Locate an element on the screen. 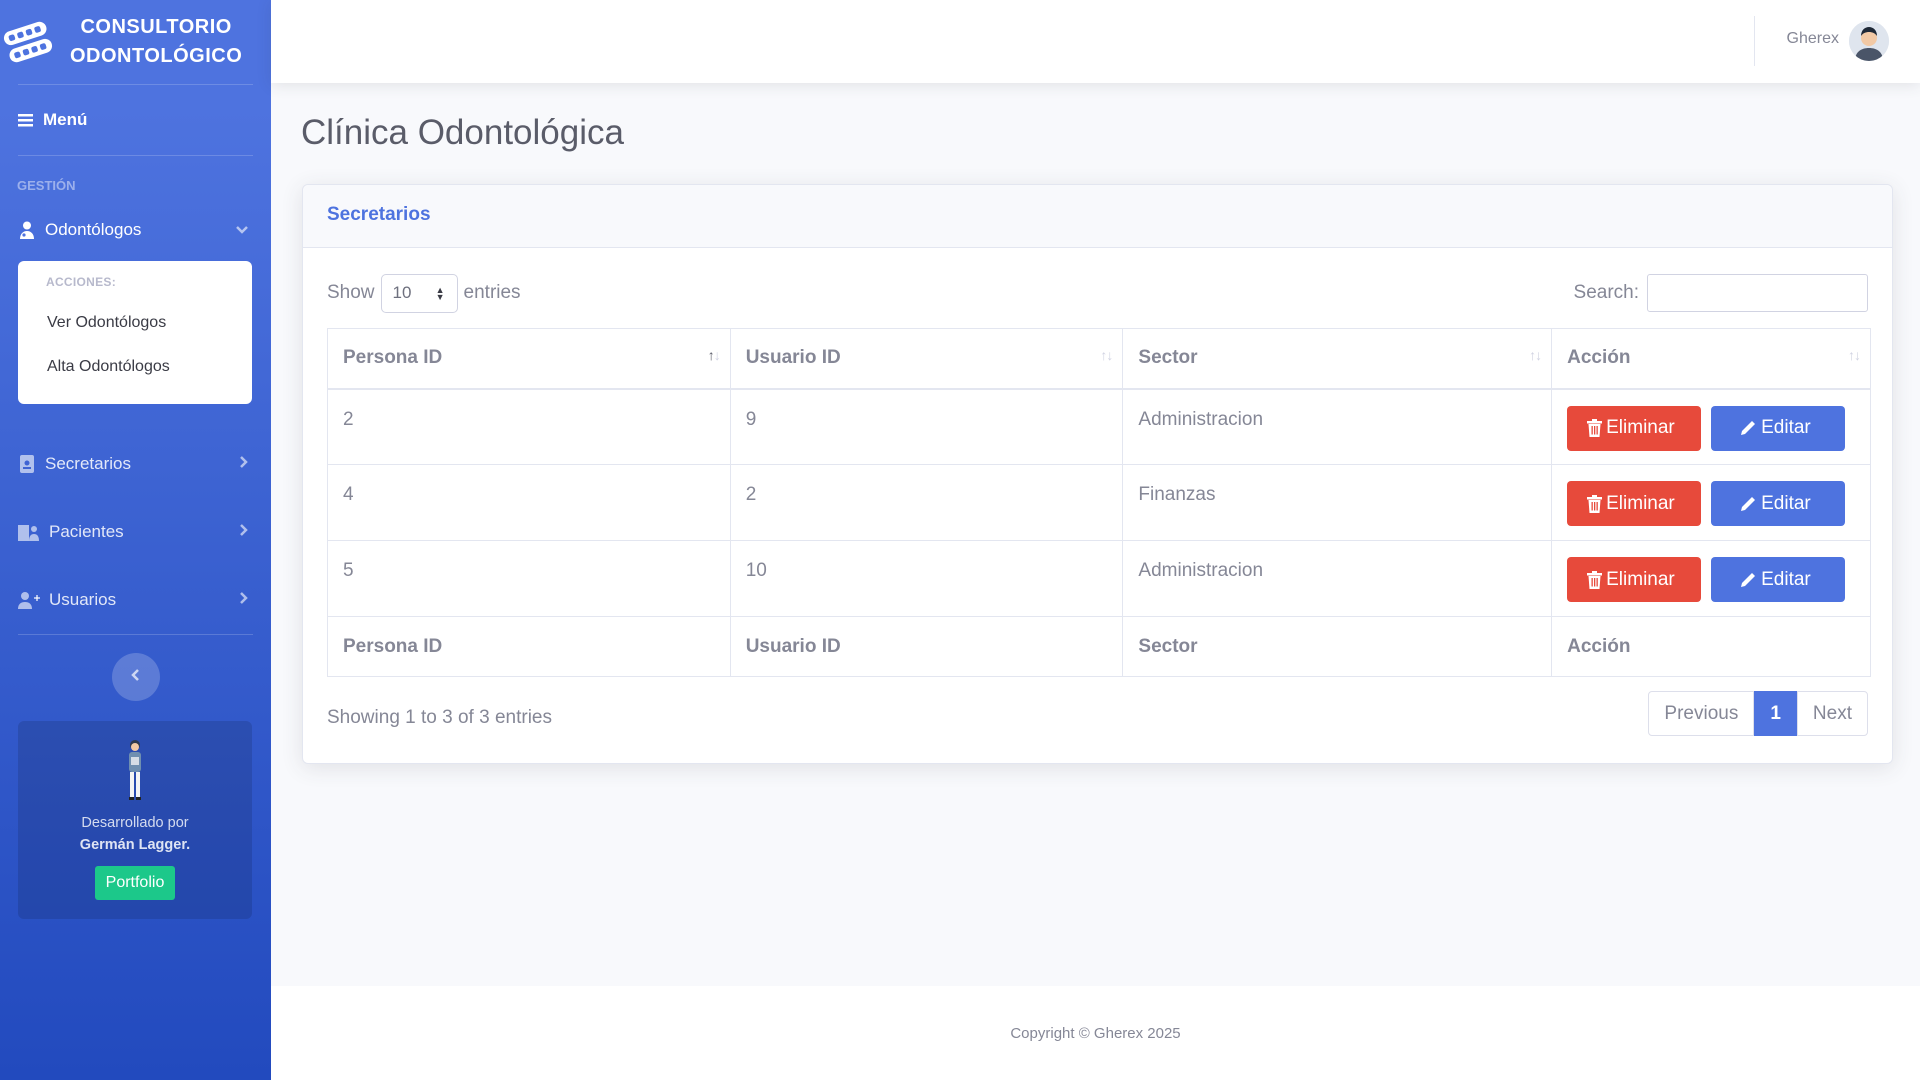 This screenshot has height=1080, width=1920. cell-sector: Finanzas is located at coordinates (1337, 502).